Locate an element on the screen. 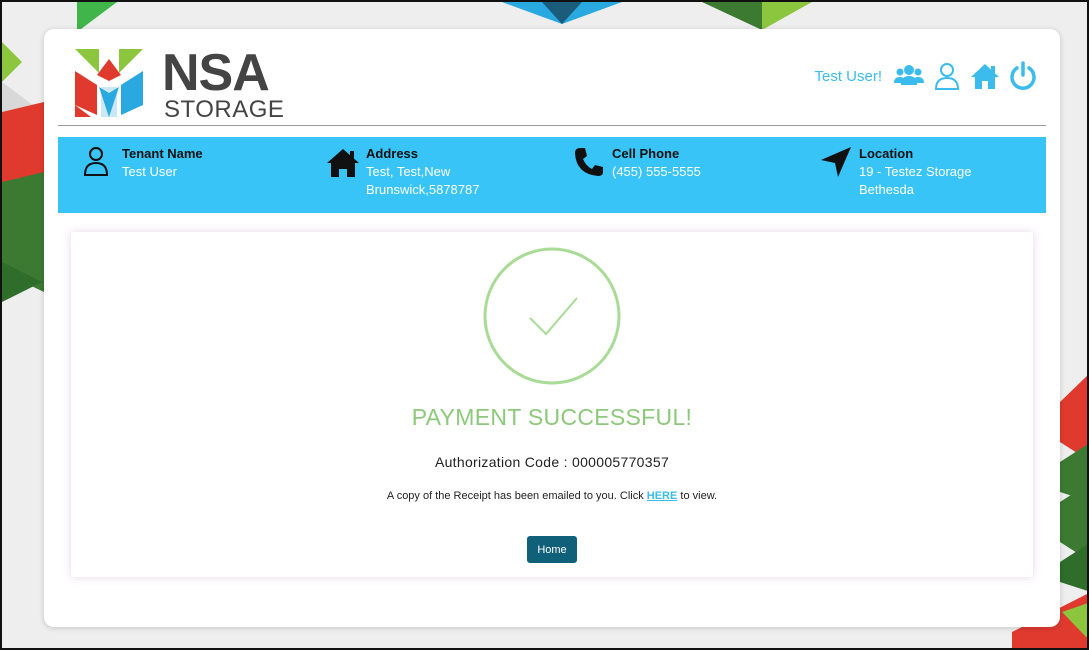  cell-phone-label: Cell Phone is located at coordinates (646, 153).